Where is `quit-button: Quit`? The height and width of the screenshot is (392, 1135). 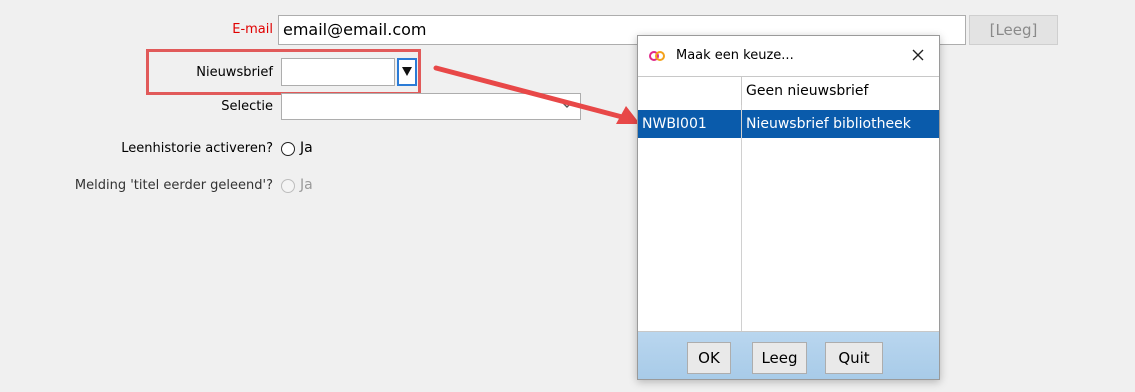 quit-button: Quit is located at coordinates (854, 358).